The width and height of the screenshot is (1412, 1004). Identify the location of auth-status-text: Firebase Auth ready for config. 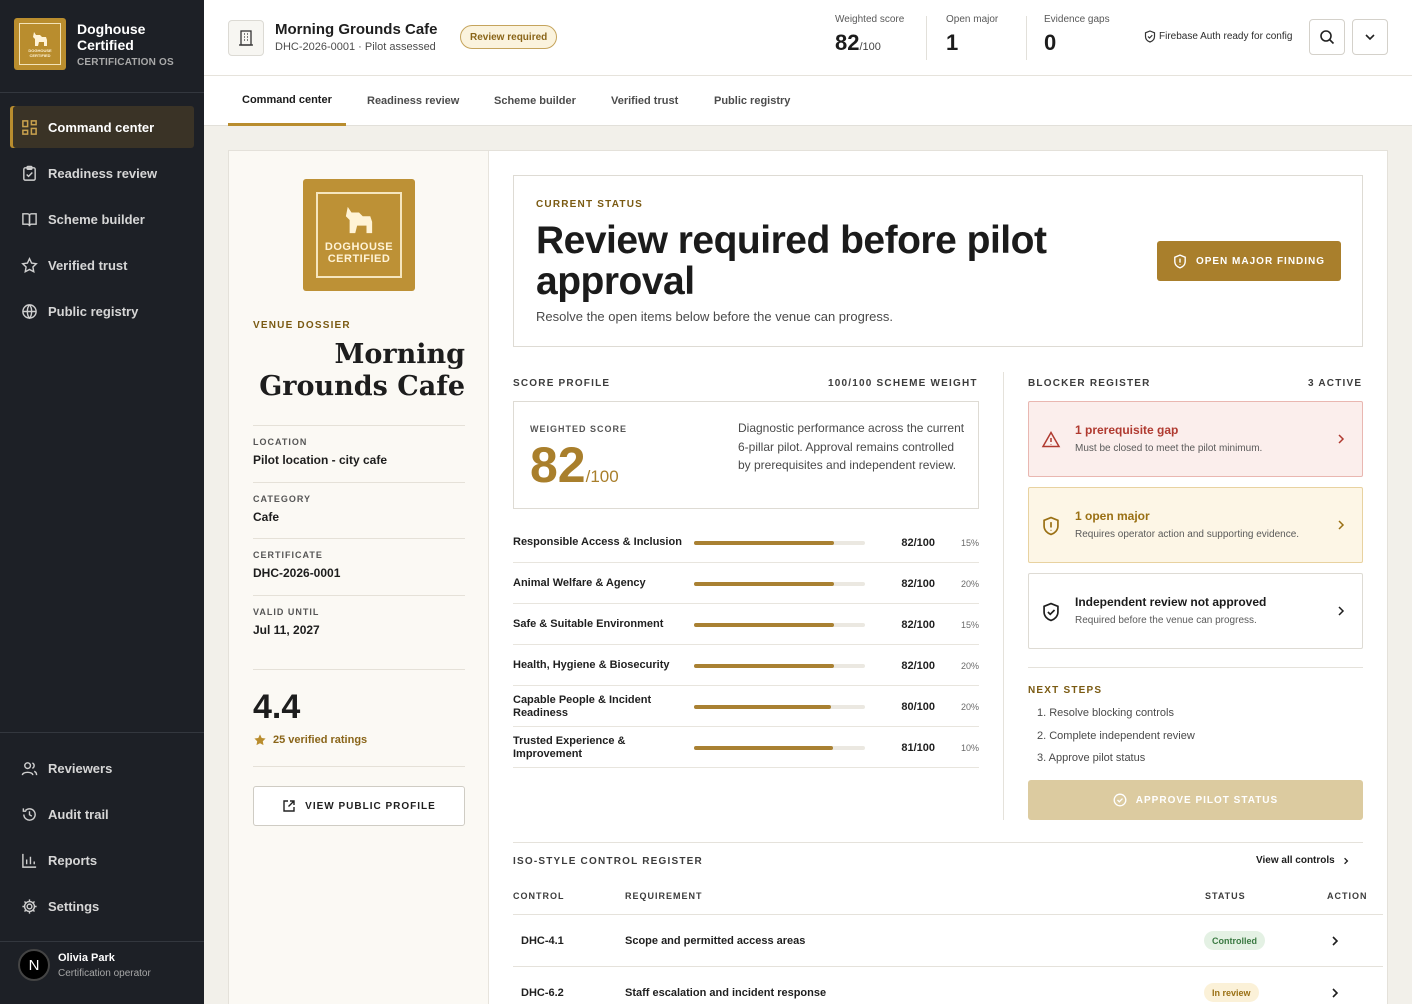
(1226, 36).